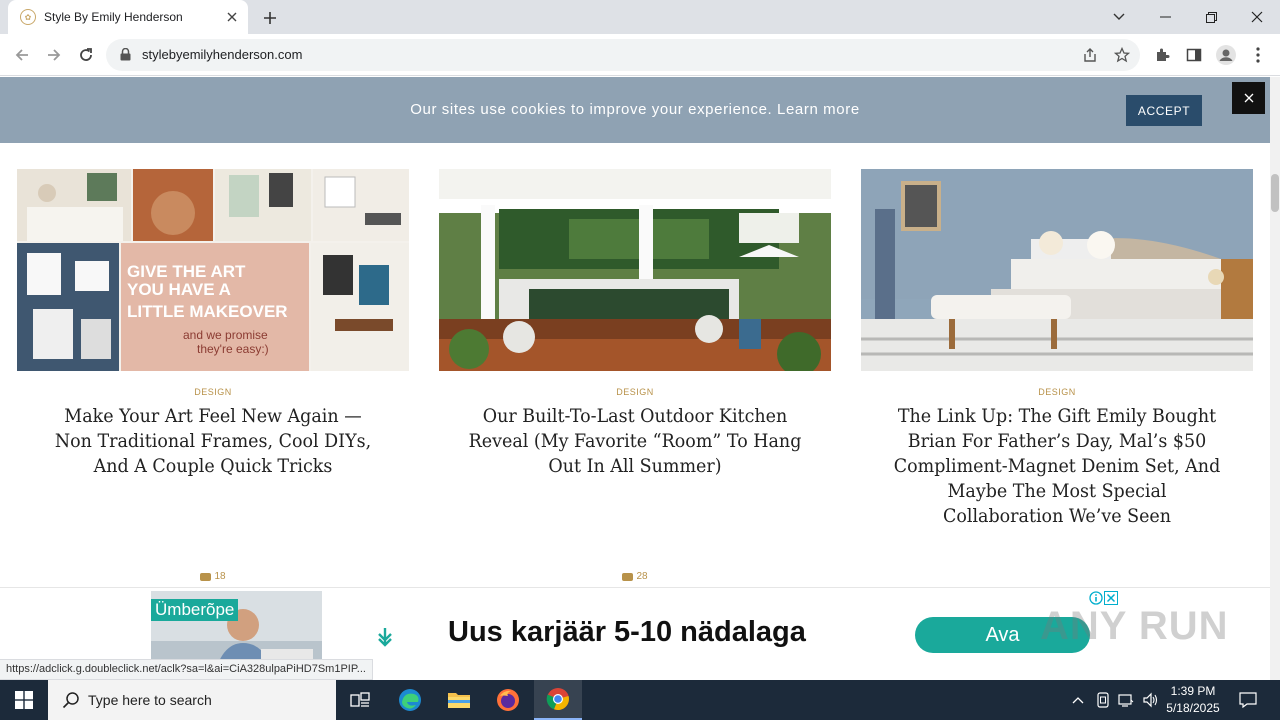 The height and width of the screenshot is (720, 1280). What do you see at coordinates (86, 55) in the screenshot?
I see `reload-button` at bounding box center [86, 55].